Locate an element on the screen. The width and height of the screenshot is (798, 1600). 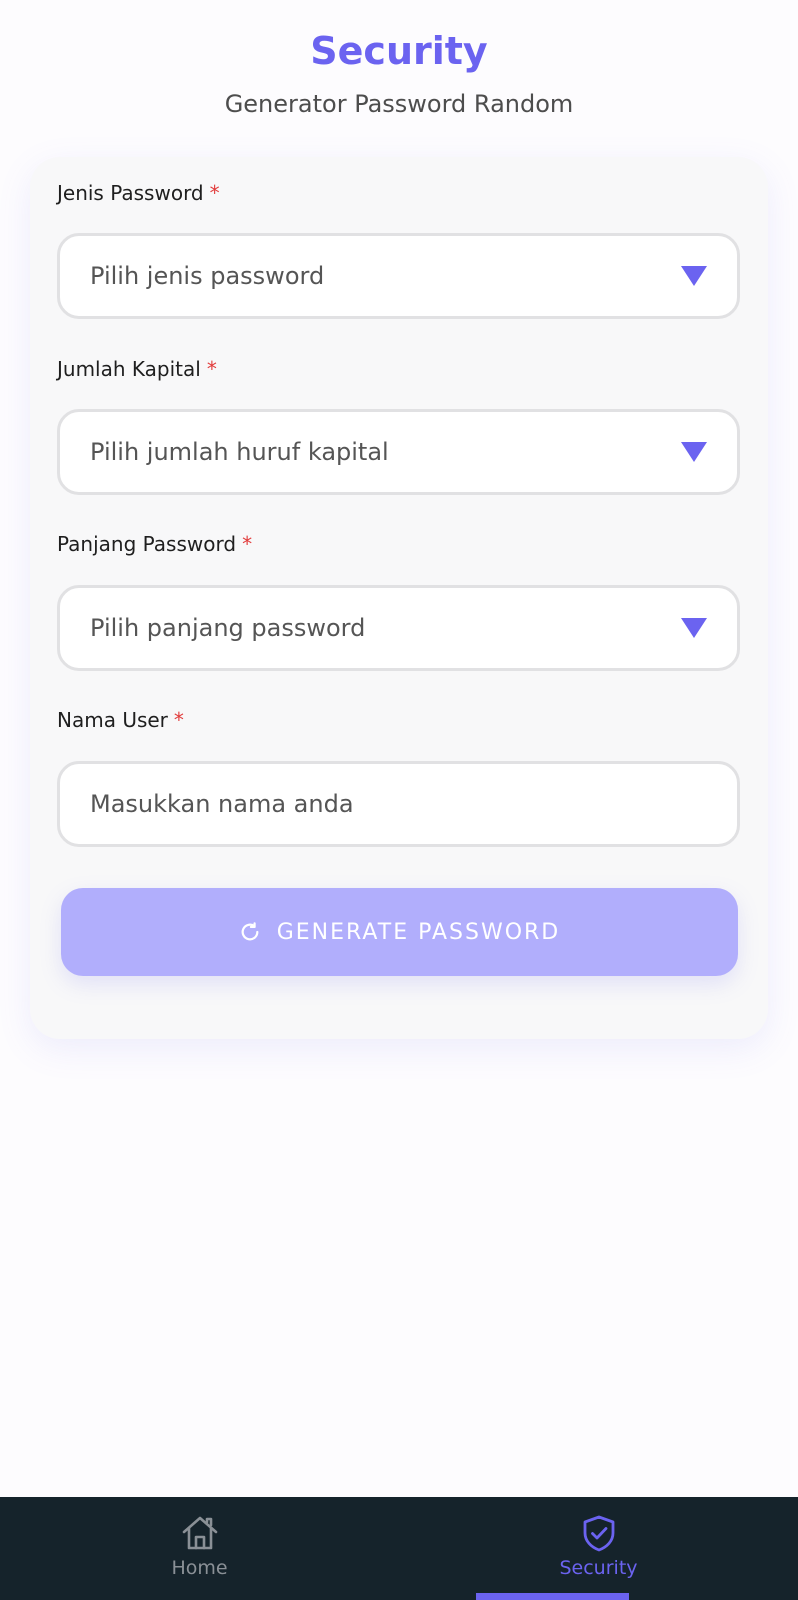
nama-user-input: Masukkan nama anda is located at coordinates (398, 804).